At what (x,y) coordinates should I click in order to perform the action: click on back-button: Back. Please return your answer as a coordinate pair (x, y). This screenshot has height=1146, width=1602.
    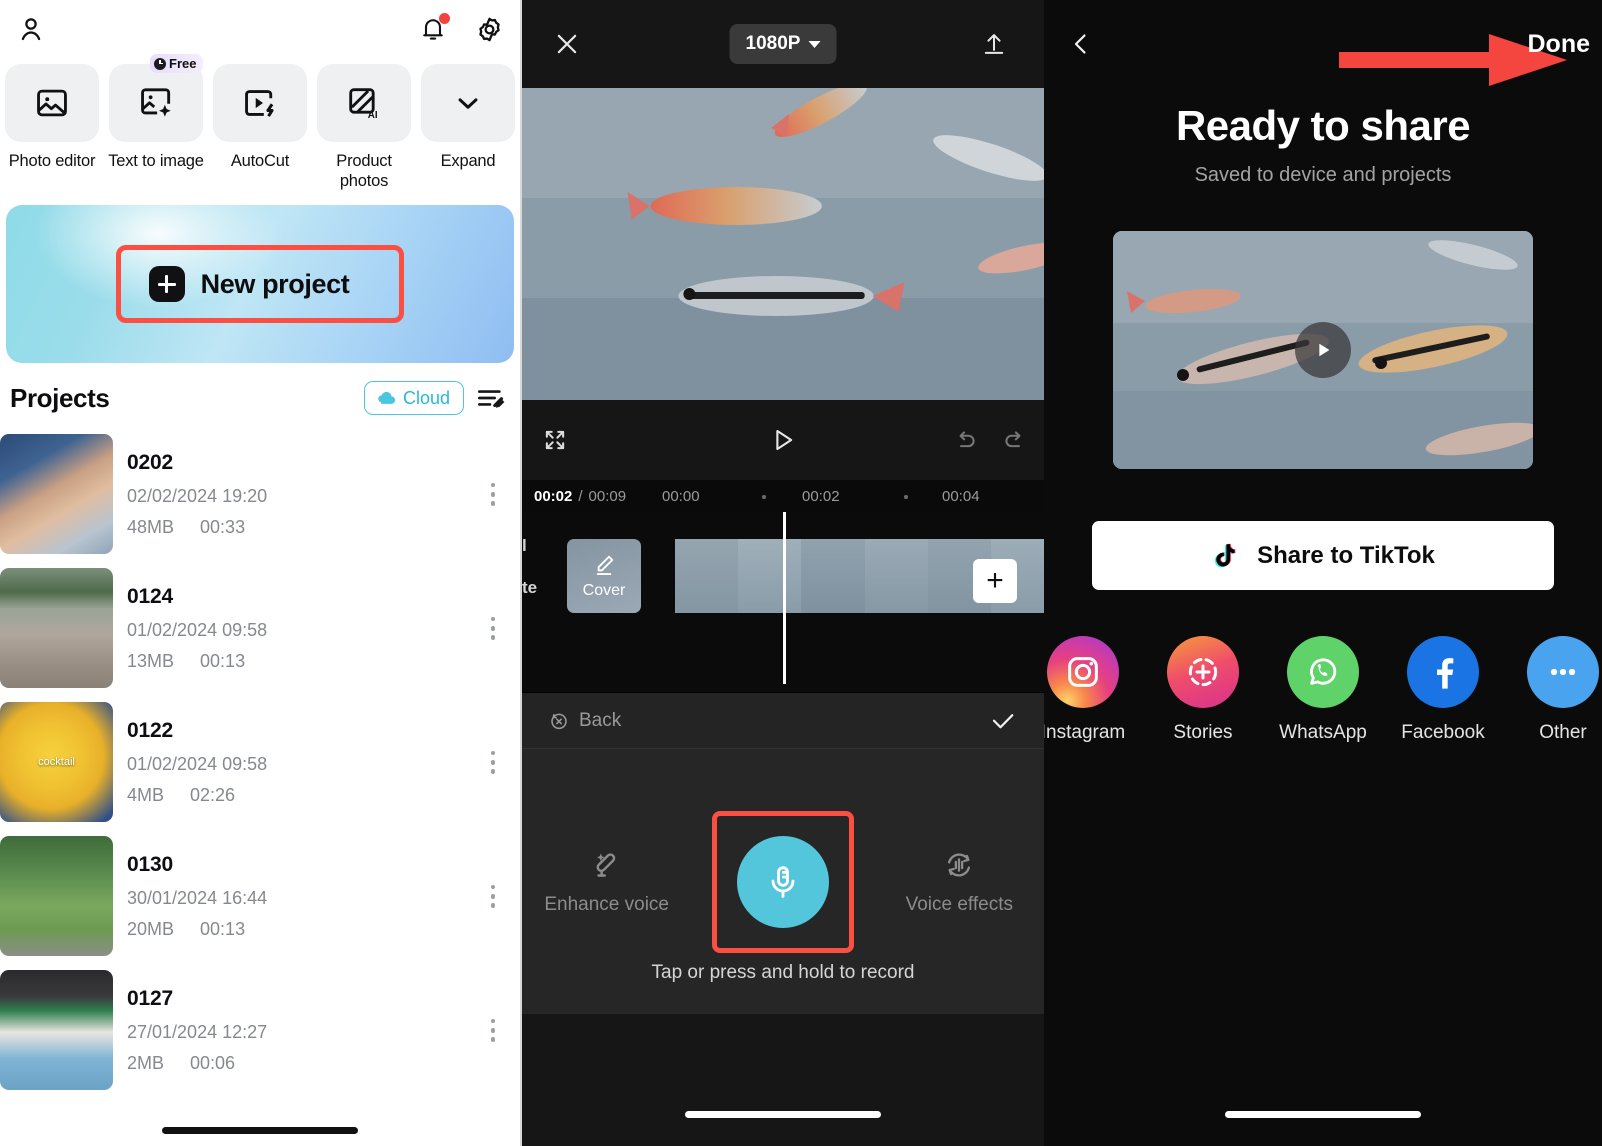
    Looking at the image, I should click on (584, 721).